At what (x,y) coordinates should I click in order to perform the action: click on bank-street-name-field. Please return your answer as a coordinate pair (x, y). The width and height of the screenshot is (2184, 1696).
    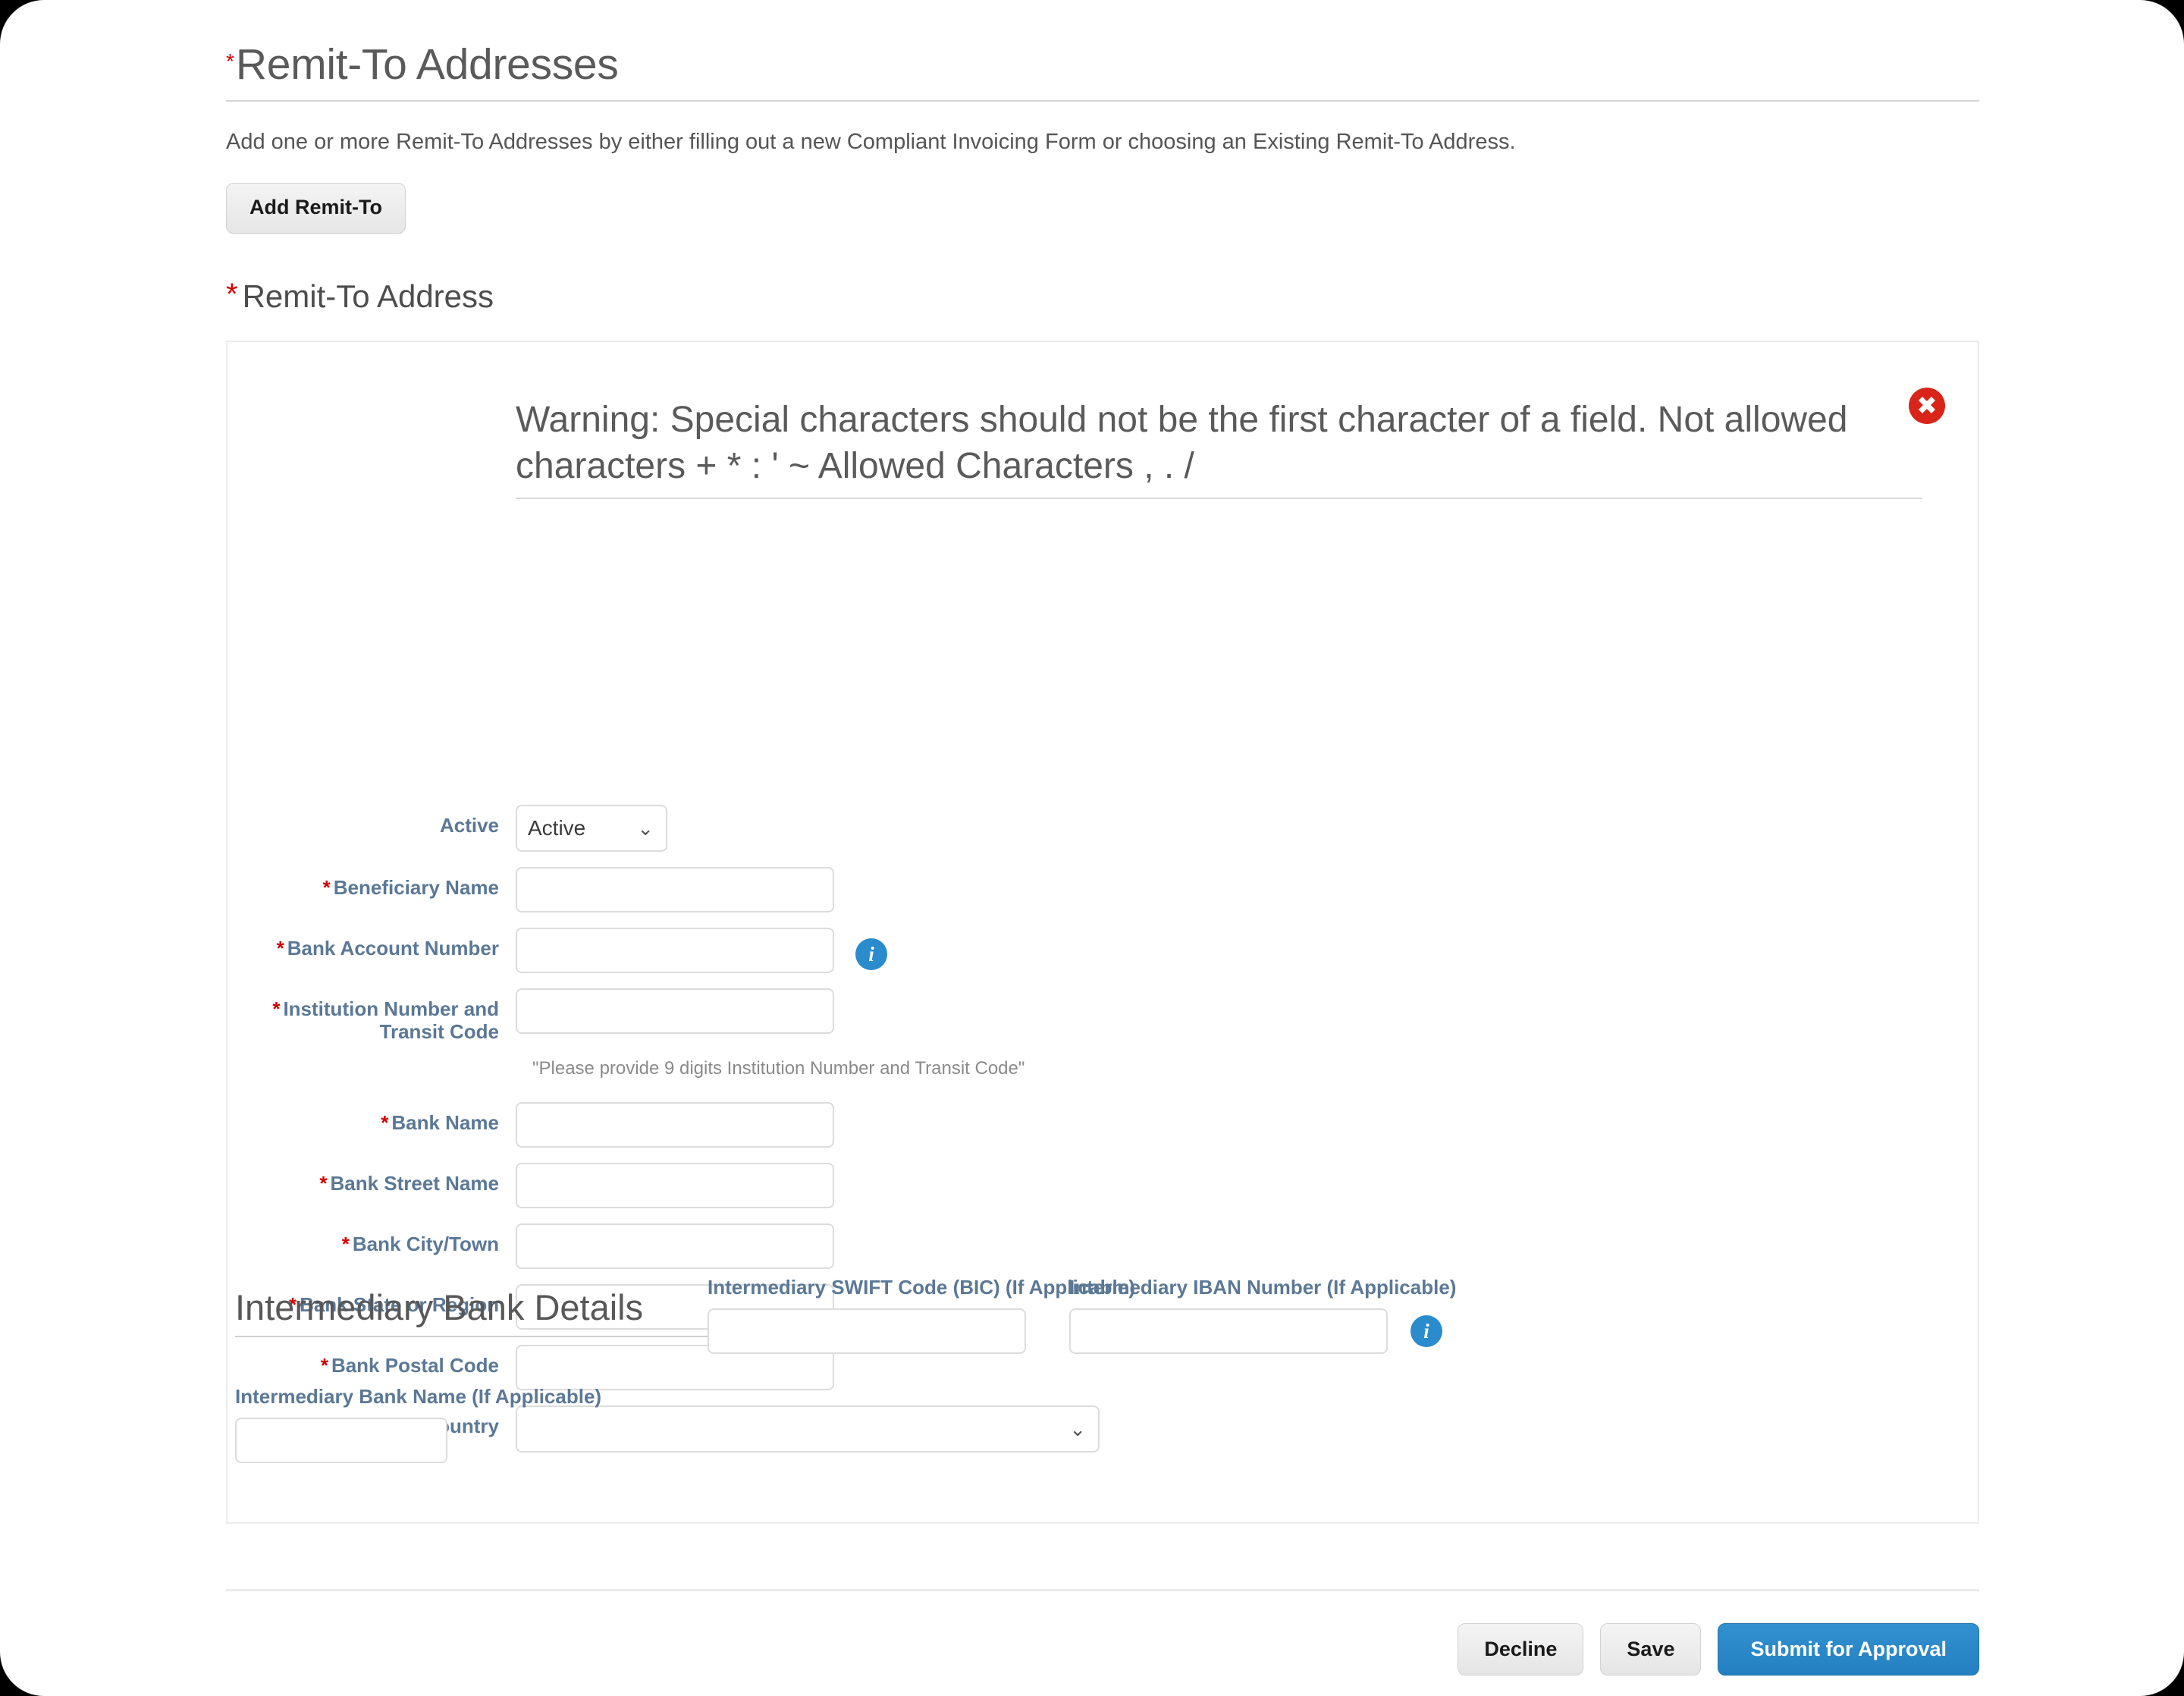
    Looking at the image, I should click on (675, 1186).